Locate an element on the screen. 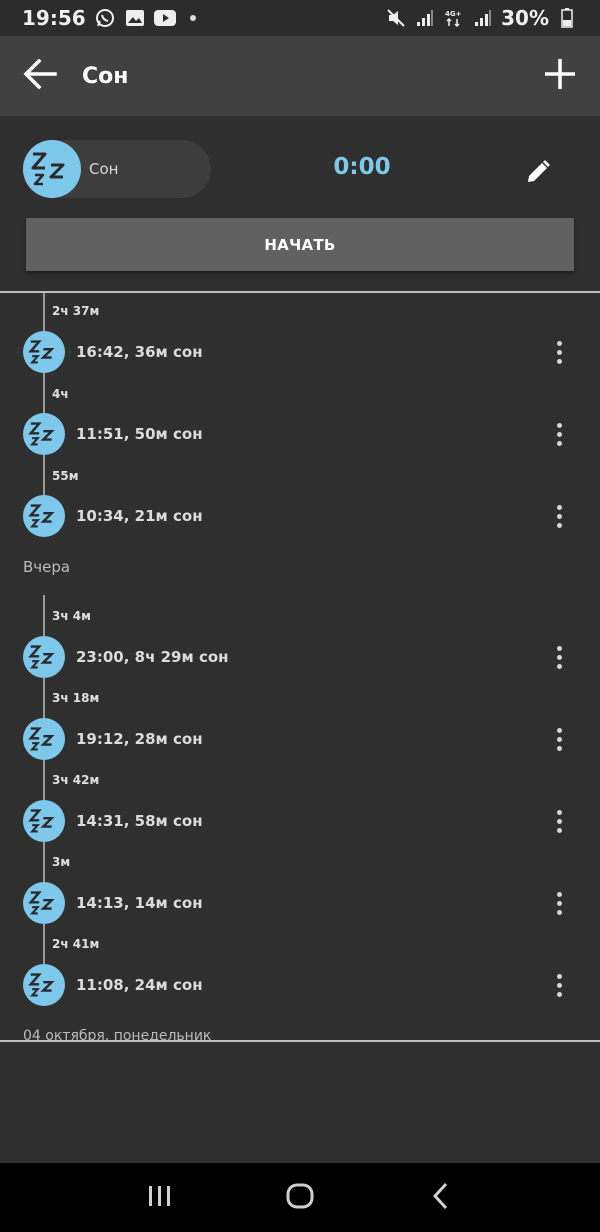 This screenshot has width=600, height=1232. gap-duration: 2ч 41м is located at coordinates (76, 944).